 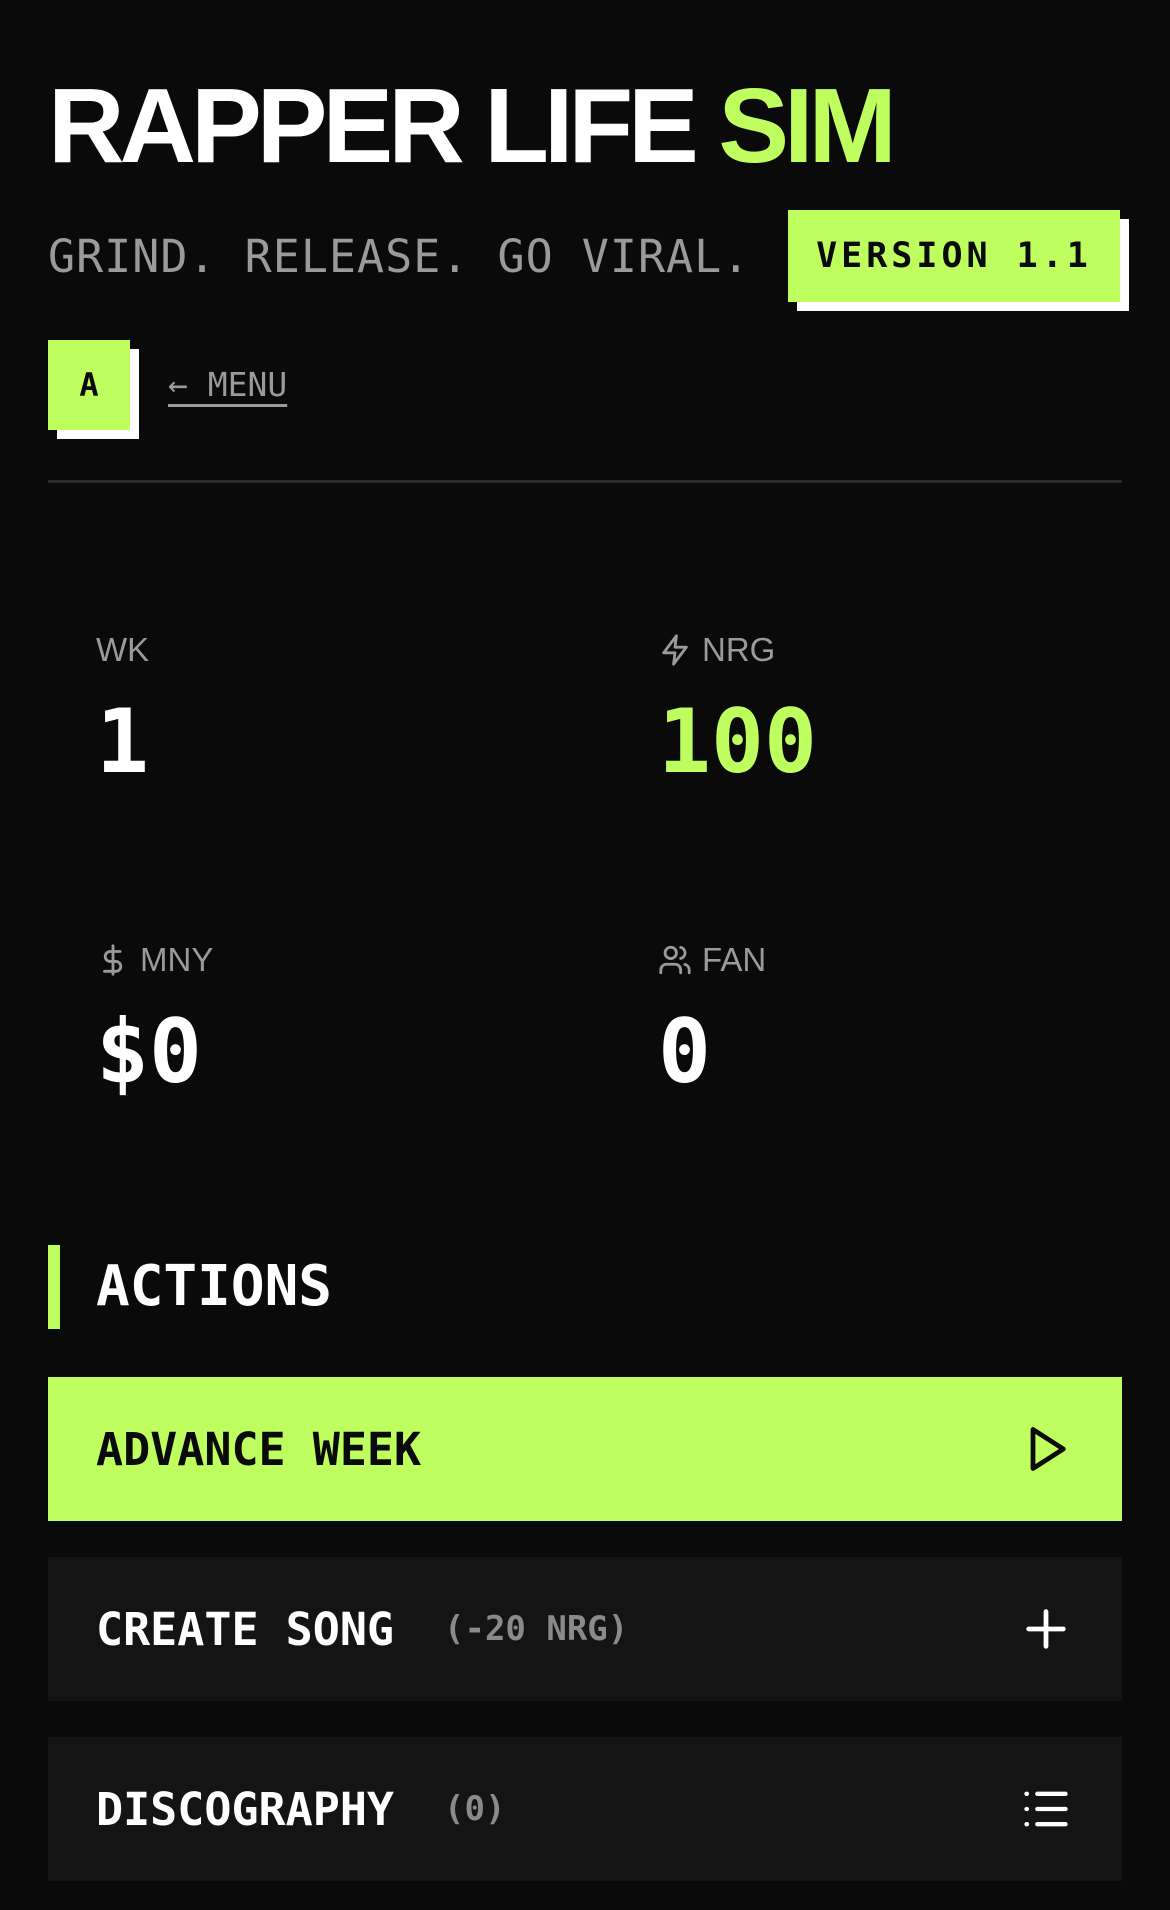 I want to click on section-accent-bar, so click(x=54, y=1287).